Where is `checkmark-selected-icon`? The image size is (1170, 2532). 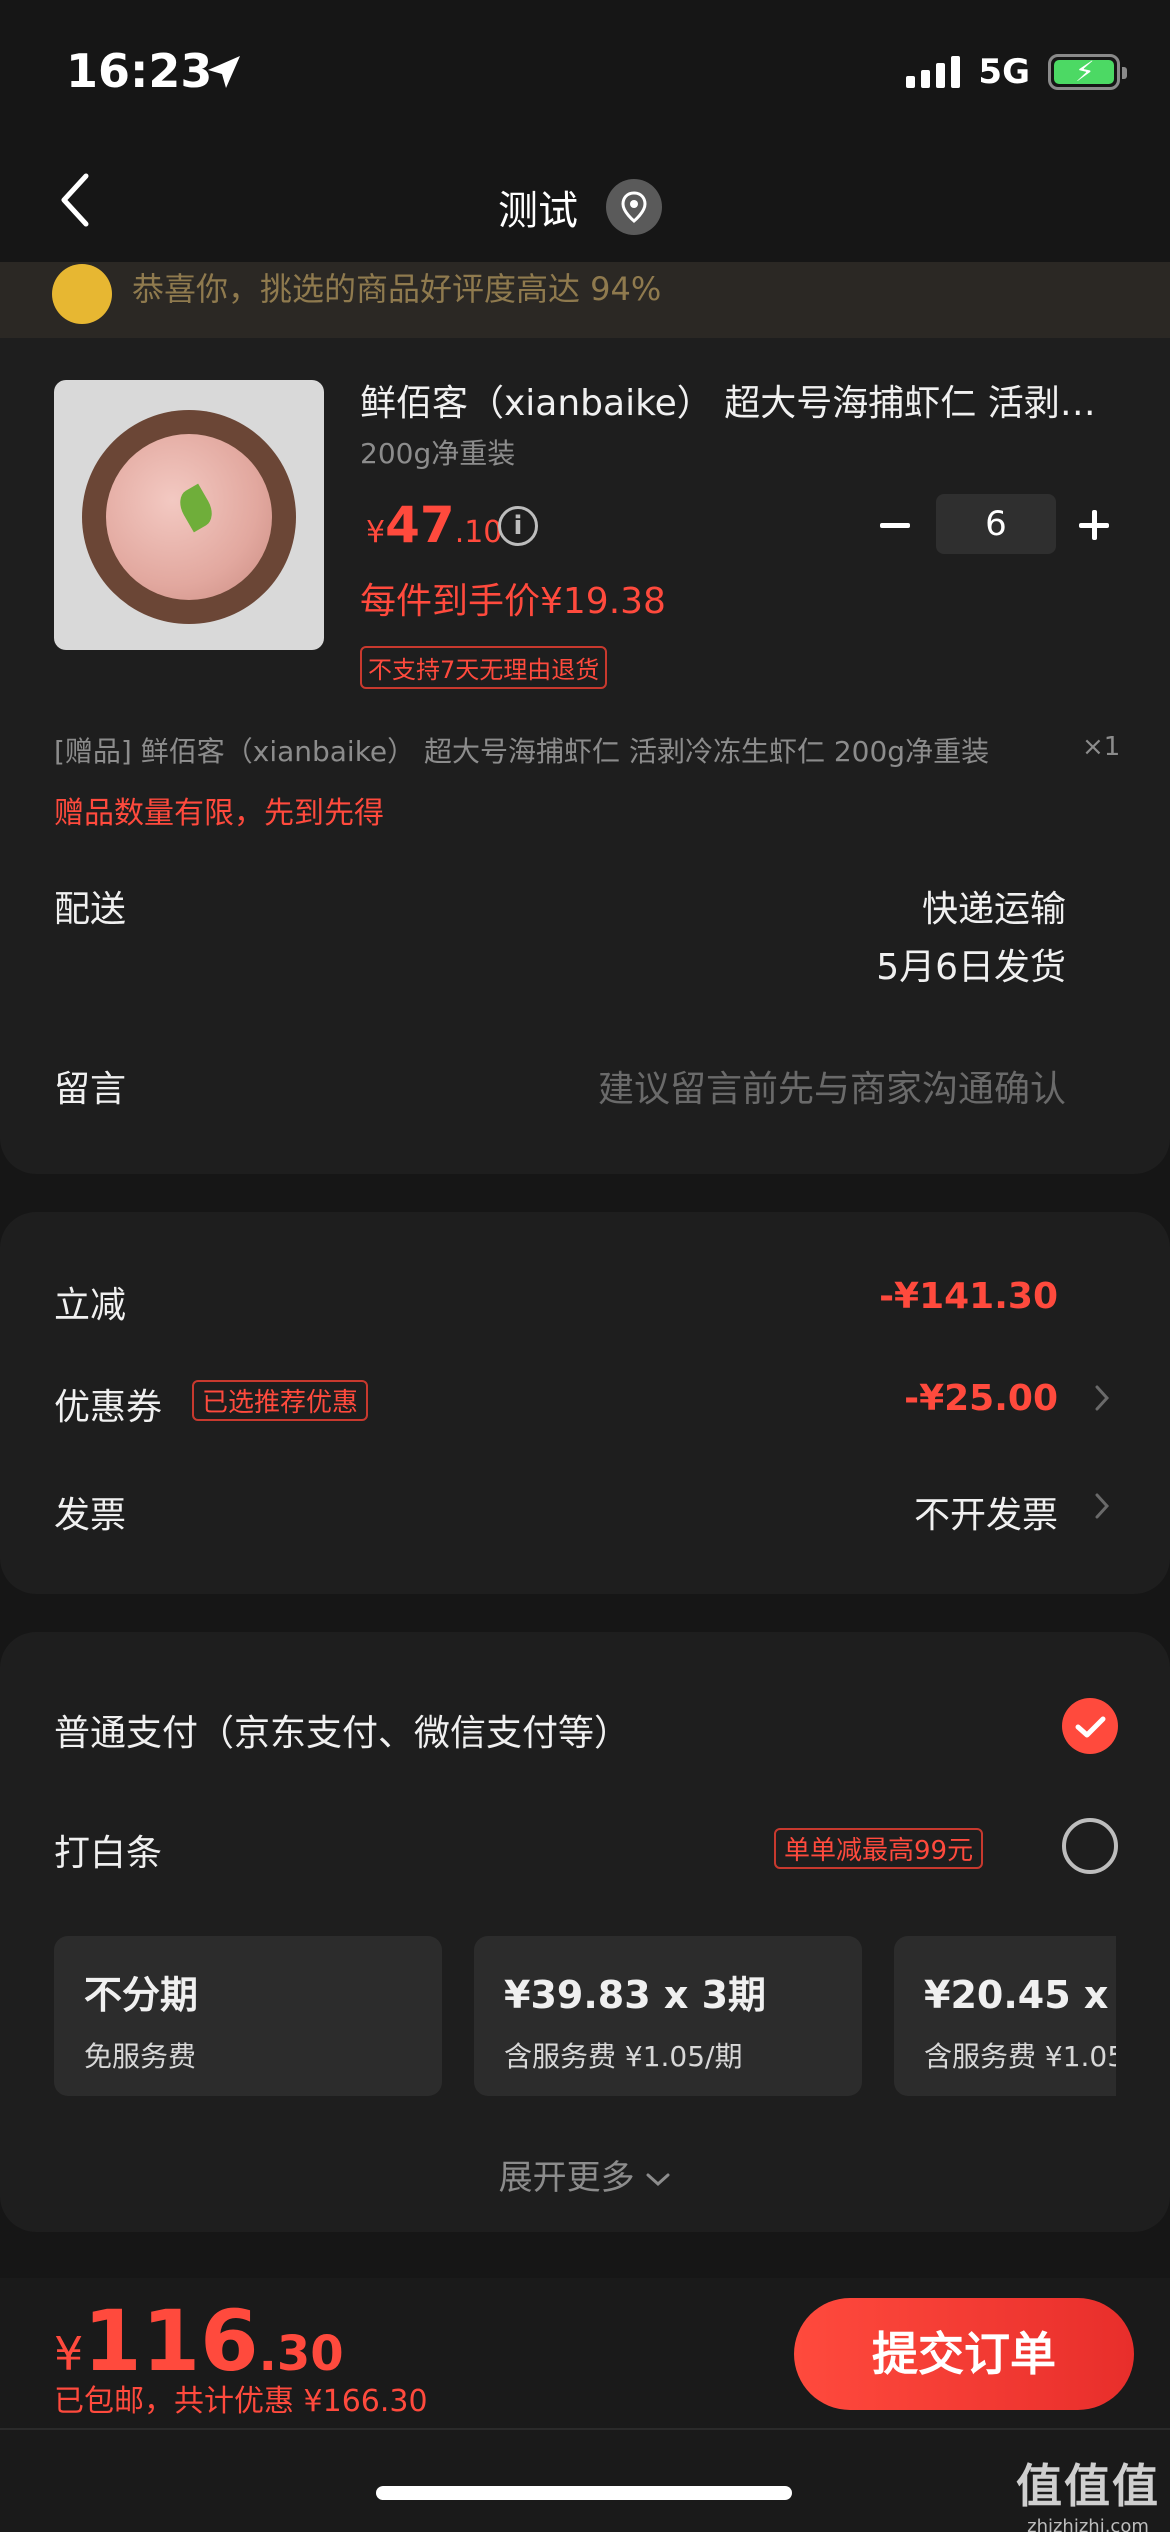 checkmark-selected-icon is located at coordinates (1090, 1726).